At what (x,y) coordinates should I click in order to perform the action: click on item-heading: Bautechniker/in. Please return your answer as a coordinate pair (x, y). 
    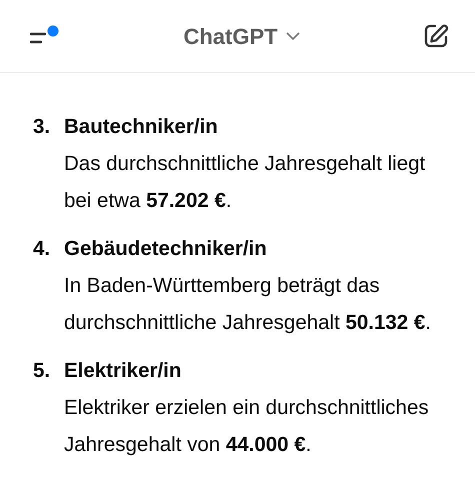
    Looking at the image, I should click on (141, 126).